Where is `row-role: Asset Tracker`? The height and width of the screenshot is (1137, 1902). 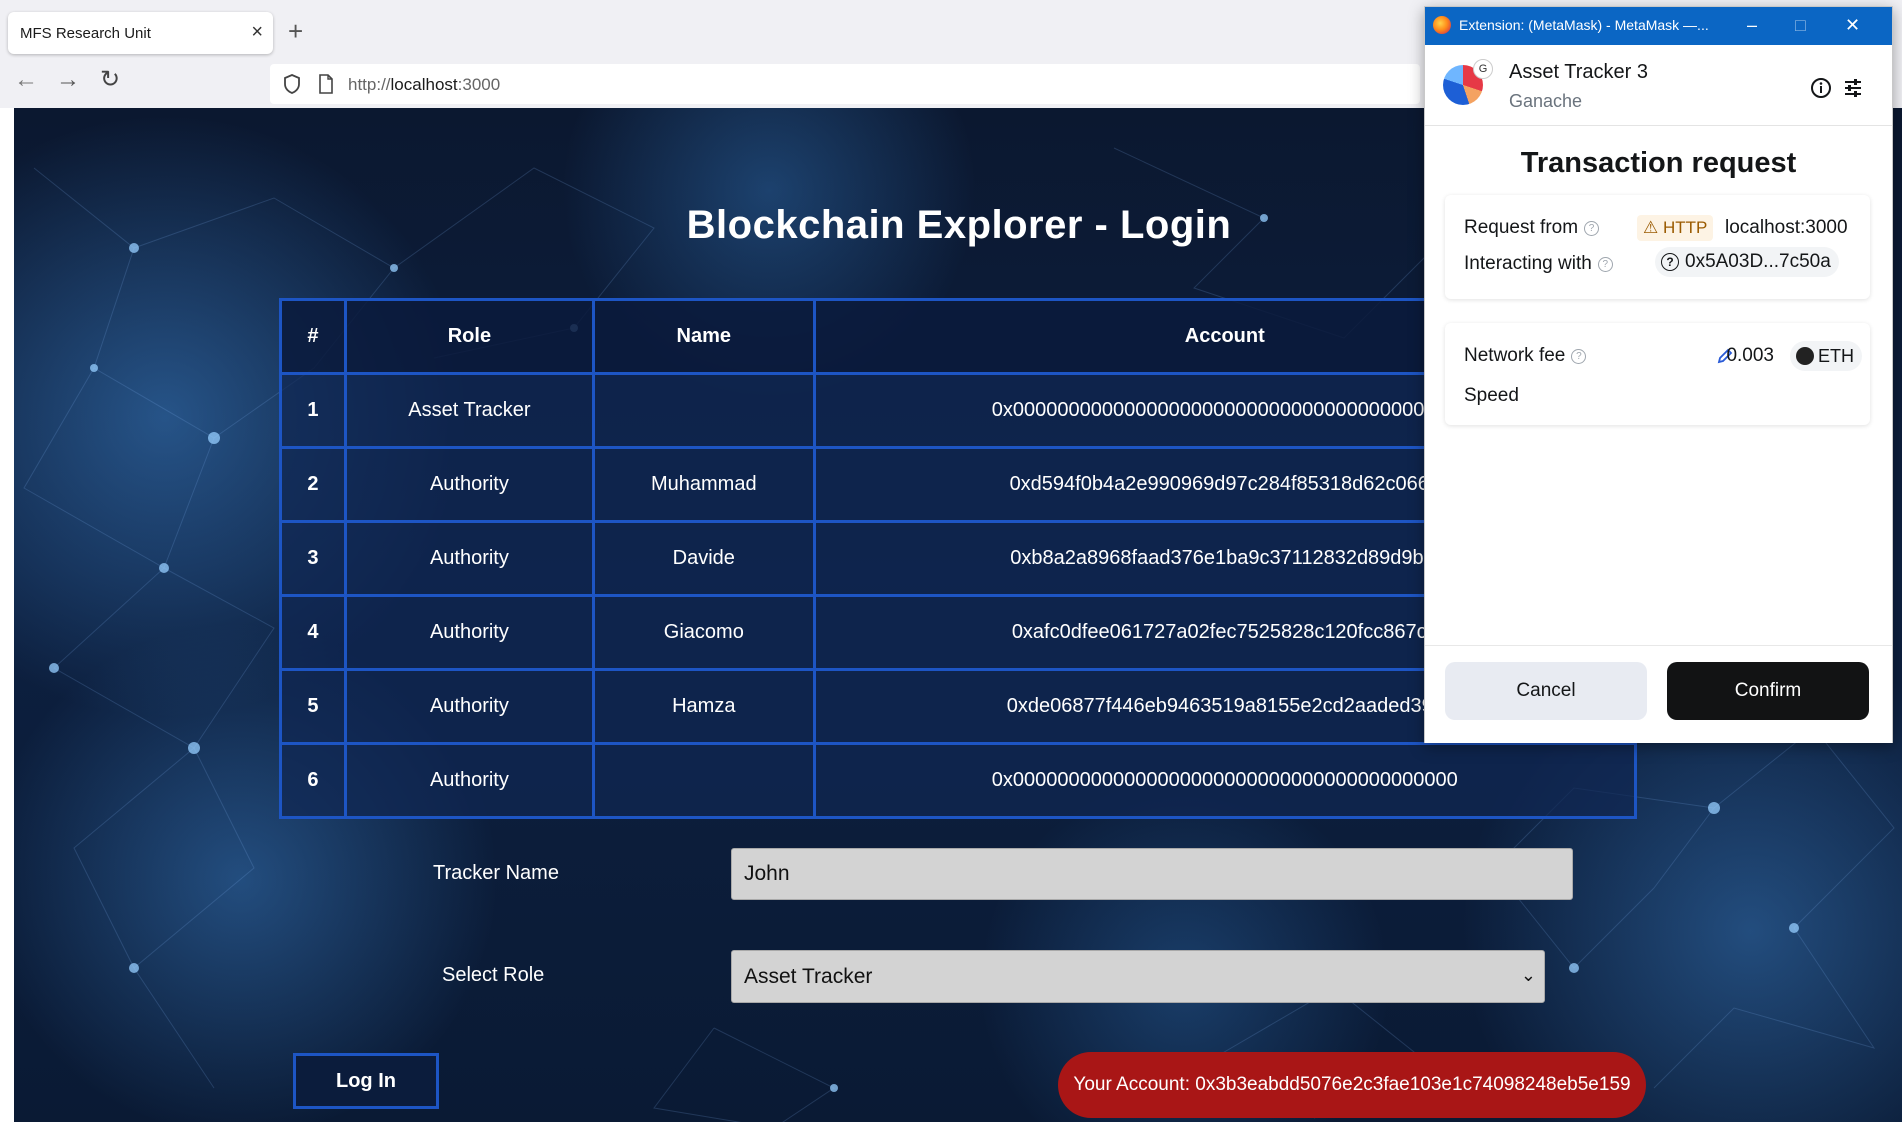
row-role: Asset Tracker is located at coordinates (469, 410).